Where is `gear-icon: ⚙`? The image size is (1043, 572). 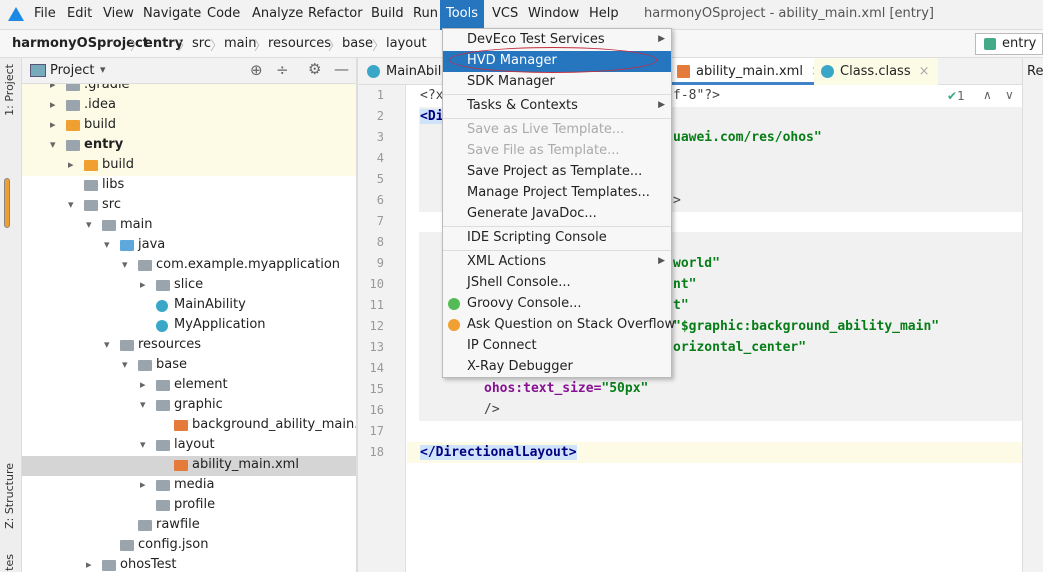
gear-icon: ⚙ is located at coordinates (314, 69).